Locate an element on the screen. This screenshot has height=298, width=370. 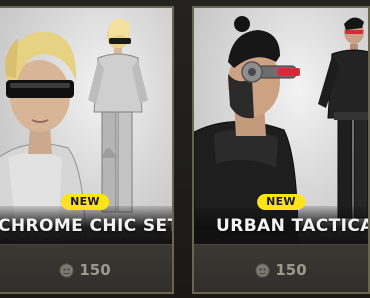
item-name: CHROME CHIC SET is located at coordinates (87, 226).